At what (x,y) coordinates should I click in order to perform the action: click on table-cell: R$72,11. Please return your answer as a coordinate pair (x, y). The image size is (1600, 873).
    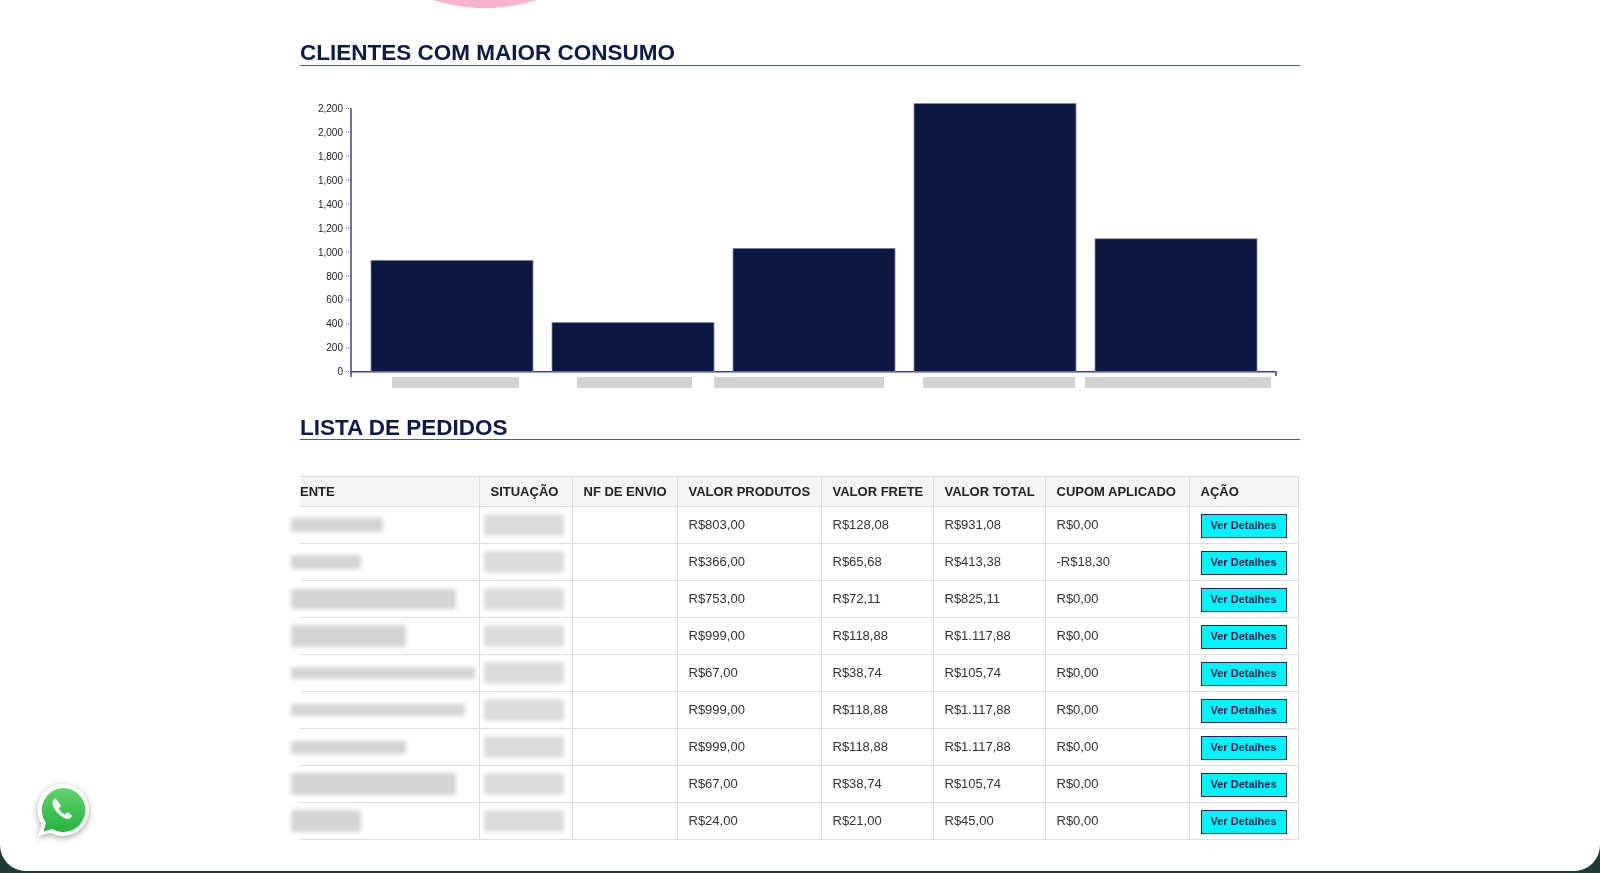
    Looking at the image, I should click on (877, 599).